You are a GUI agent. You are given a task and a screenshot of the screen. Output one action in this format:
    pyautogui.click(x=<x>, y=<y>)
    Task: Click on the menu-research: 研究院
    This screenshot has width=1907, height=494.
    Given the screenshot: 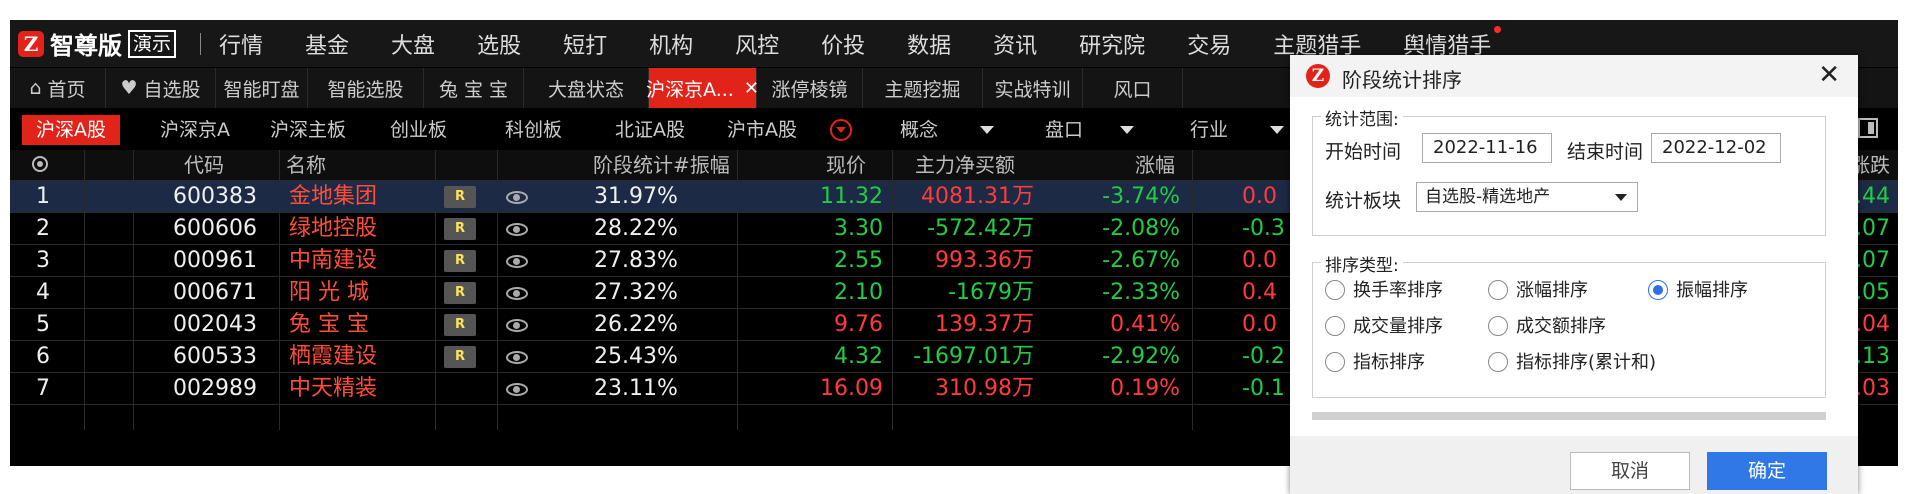 What is the action you would take?
    pyautogui.click(x=1112, y=44)
    